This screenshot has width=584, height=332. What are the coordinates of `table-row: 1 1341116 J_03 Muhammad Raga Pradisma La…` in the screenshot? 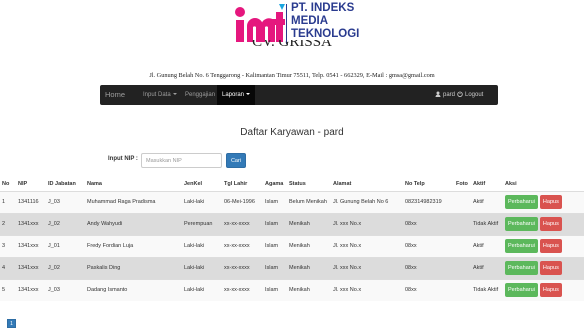 It's located at (292, 201).